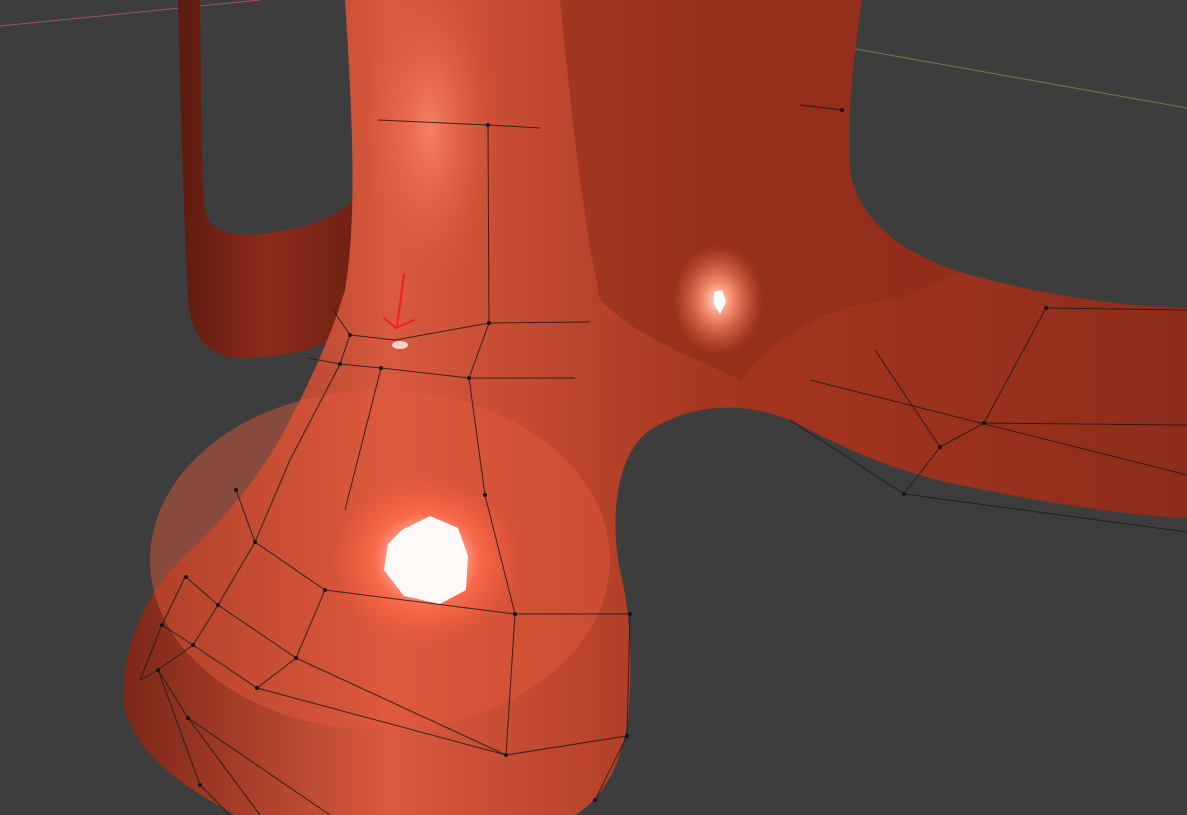  I want to click on handle-loop, so click(269, 179).